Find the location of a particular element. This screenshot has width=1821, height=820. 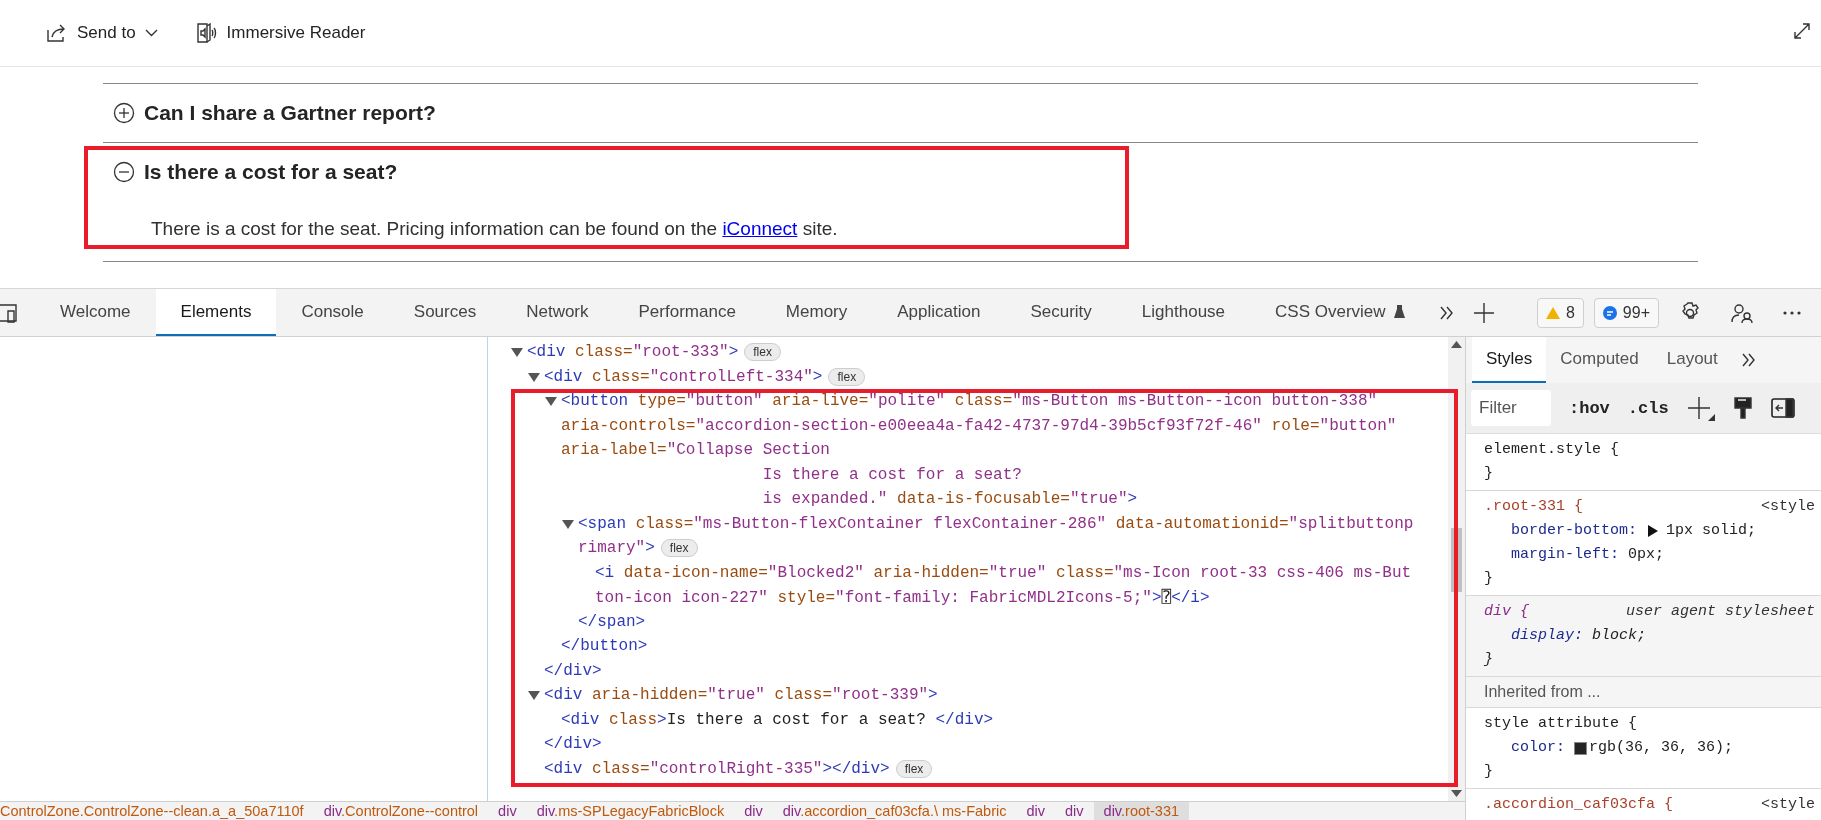

send-to-button: Send to is located at coordinates (102, 33).